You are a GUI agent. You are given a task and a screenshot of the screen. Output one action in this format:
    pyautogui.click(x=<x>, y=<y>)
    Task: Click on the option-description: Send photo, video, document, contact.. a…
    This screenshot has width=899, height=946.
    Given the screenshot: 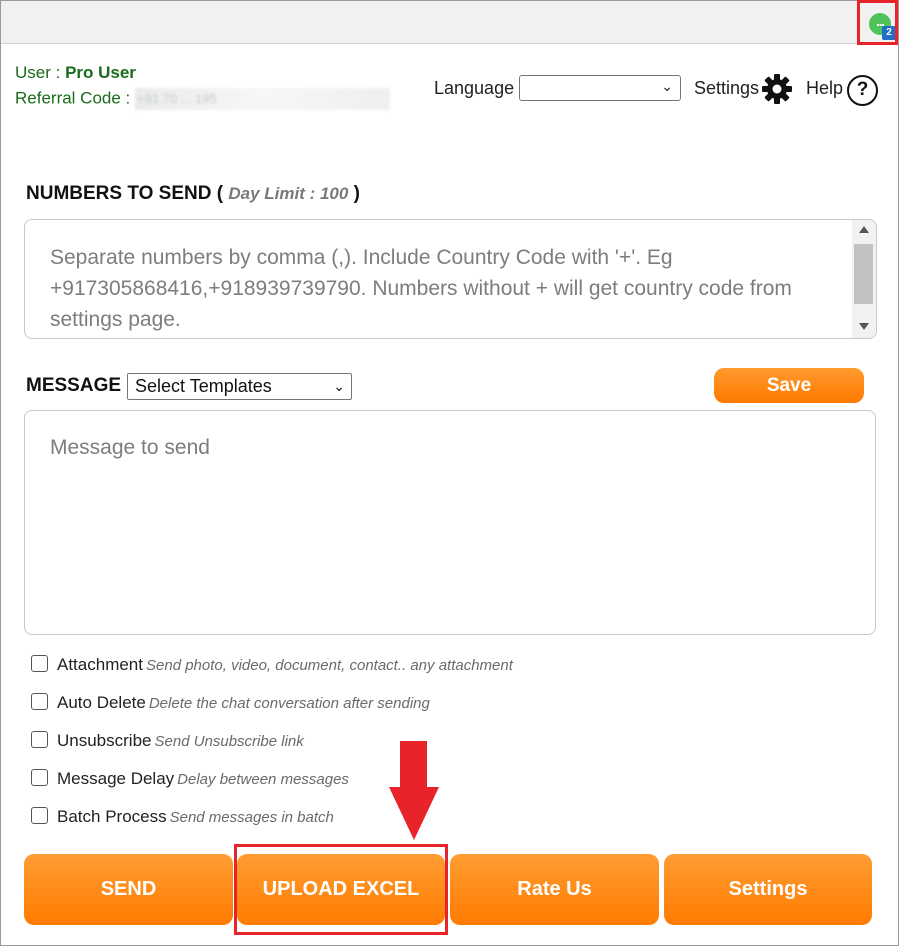 What is the action you would take?
    pyautogui.click(x=329, y=665)
    